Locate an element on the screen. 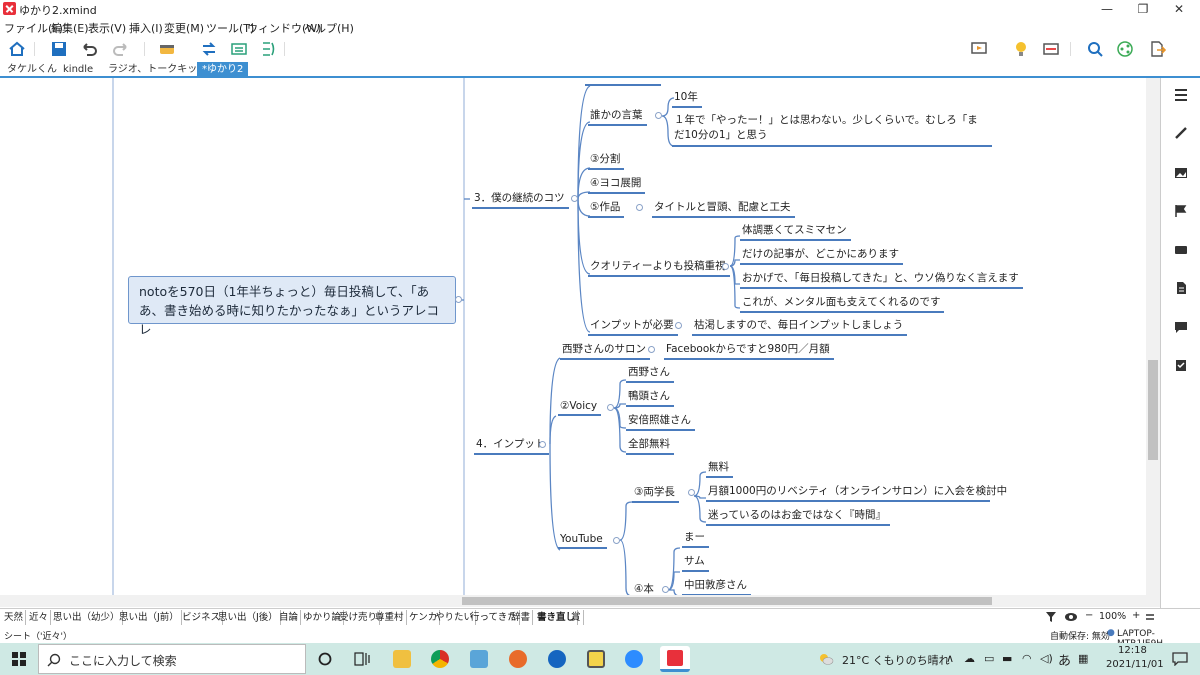 This screenshot has height=675, width=1200. weather-icon is located at coordinates (826, 659).